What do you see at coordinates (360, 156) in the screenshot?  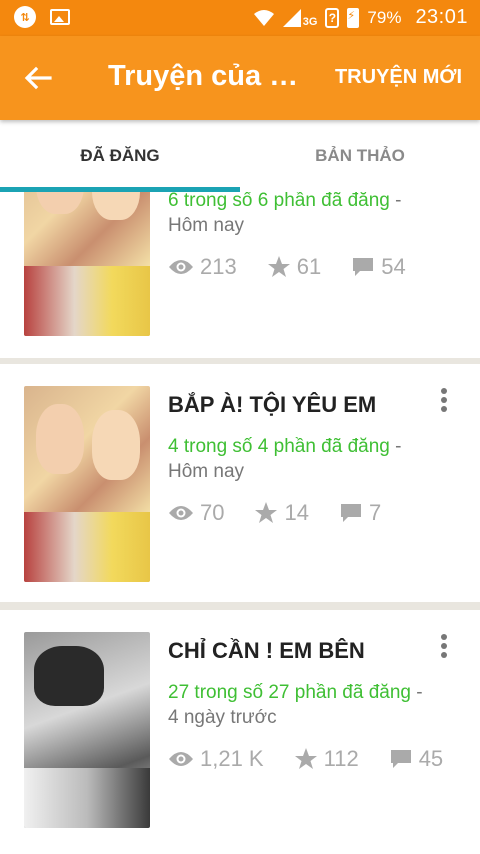 I see `tab-drafts: BẢN THẢO` at bounding box center [360, 156].